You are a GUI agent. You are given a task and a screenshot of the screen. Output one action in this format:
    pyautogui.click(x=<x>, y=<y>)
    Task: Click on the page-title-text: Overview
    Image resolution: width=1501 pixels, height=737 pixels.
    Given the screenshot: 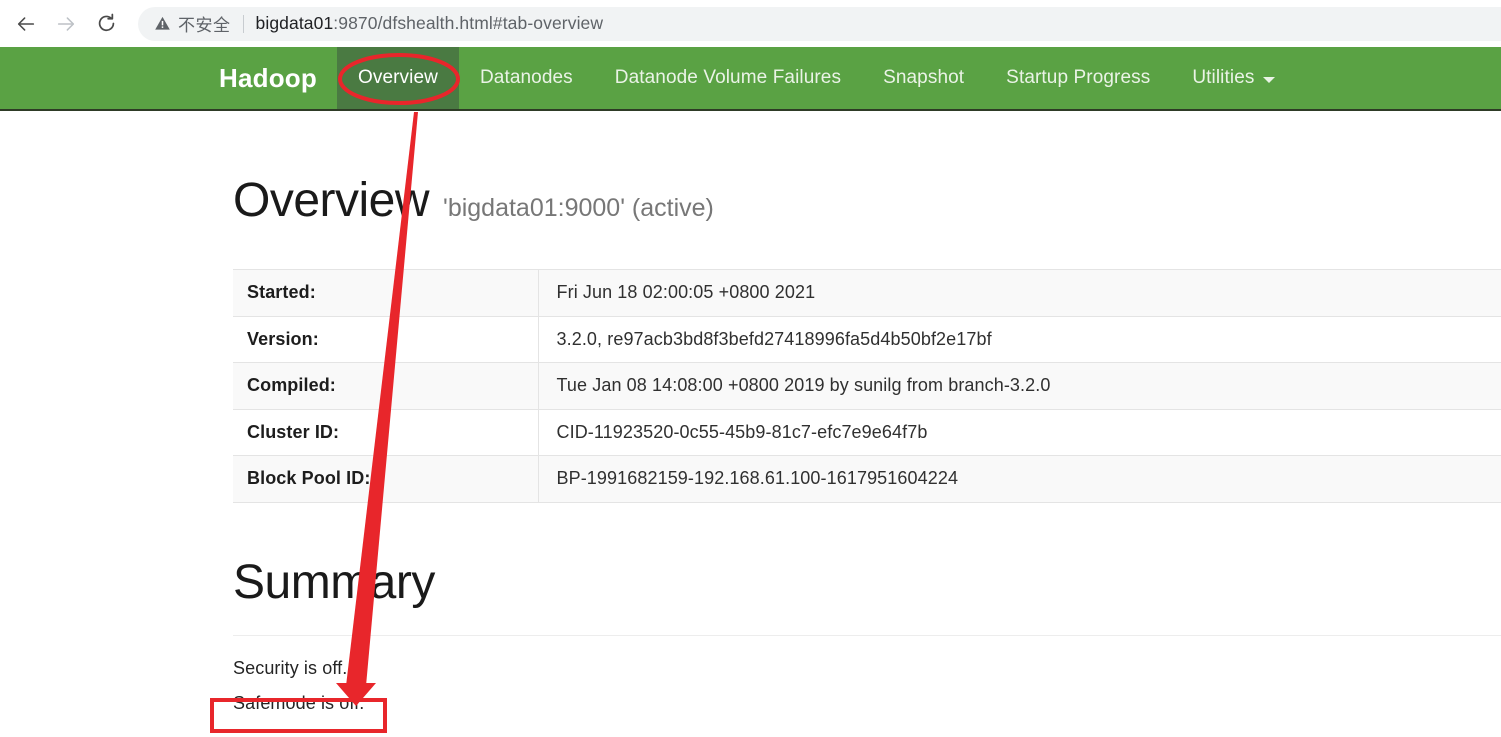 What is the action you would take?
    pyautogui.click(x=331, y=200)
    